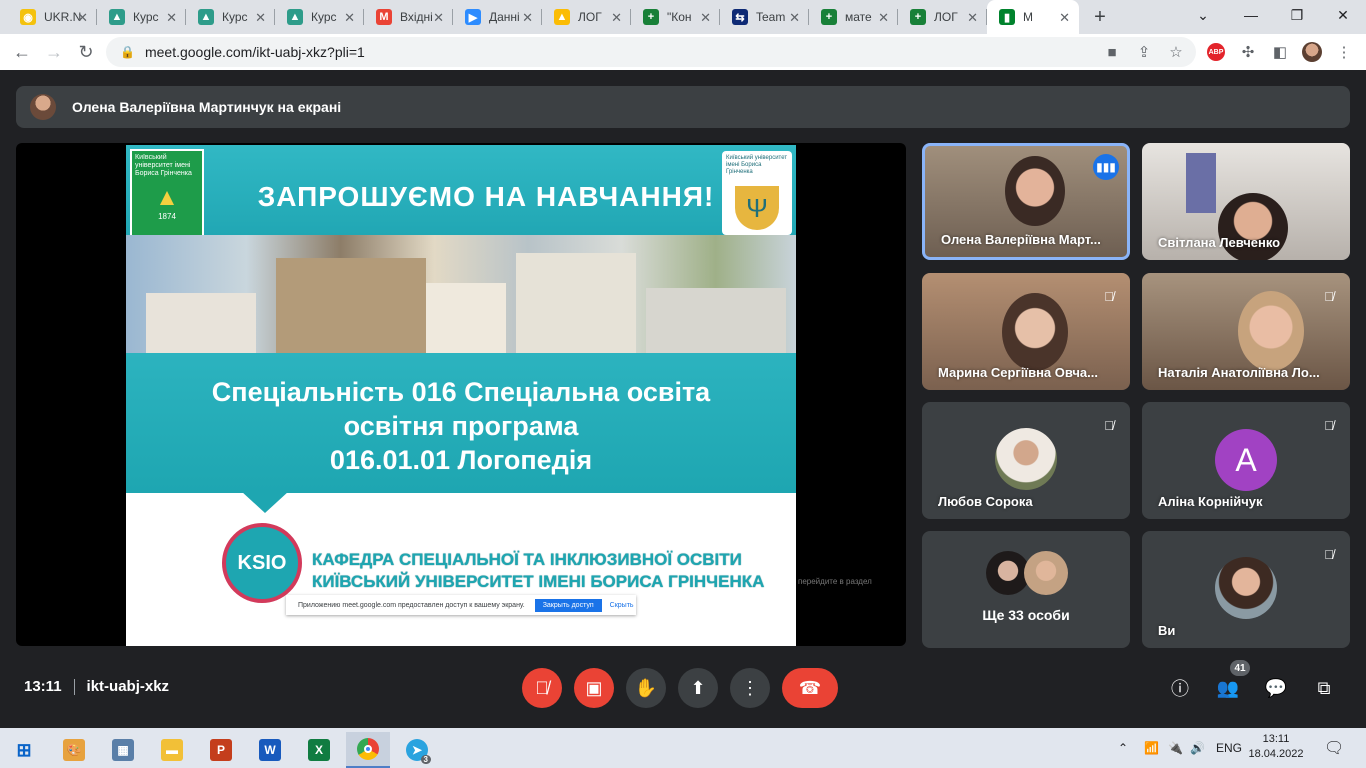 This screenshot has height=768, width=1366. What do you see at coordinates (1112, 52) in the screenshot?
I see `camera-blocked-icon: ■` at bounding box center [1112, 52].